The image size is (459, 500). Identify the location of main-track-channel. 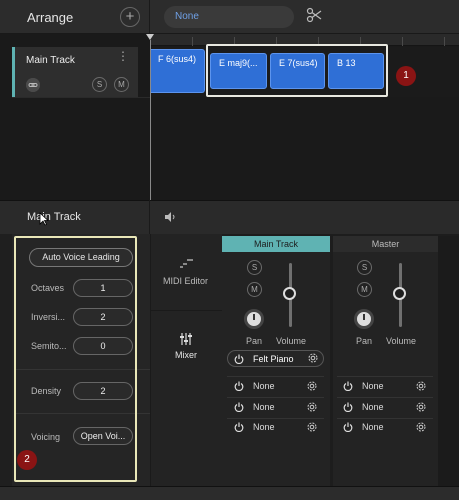
(276, 369).